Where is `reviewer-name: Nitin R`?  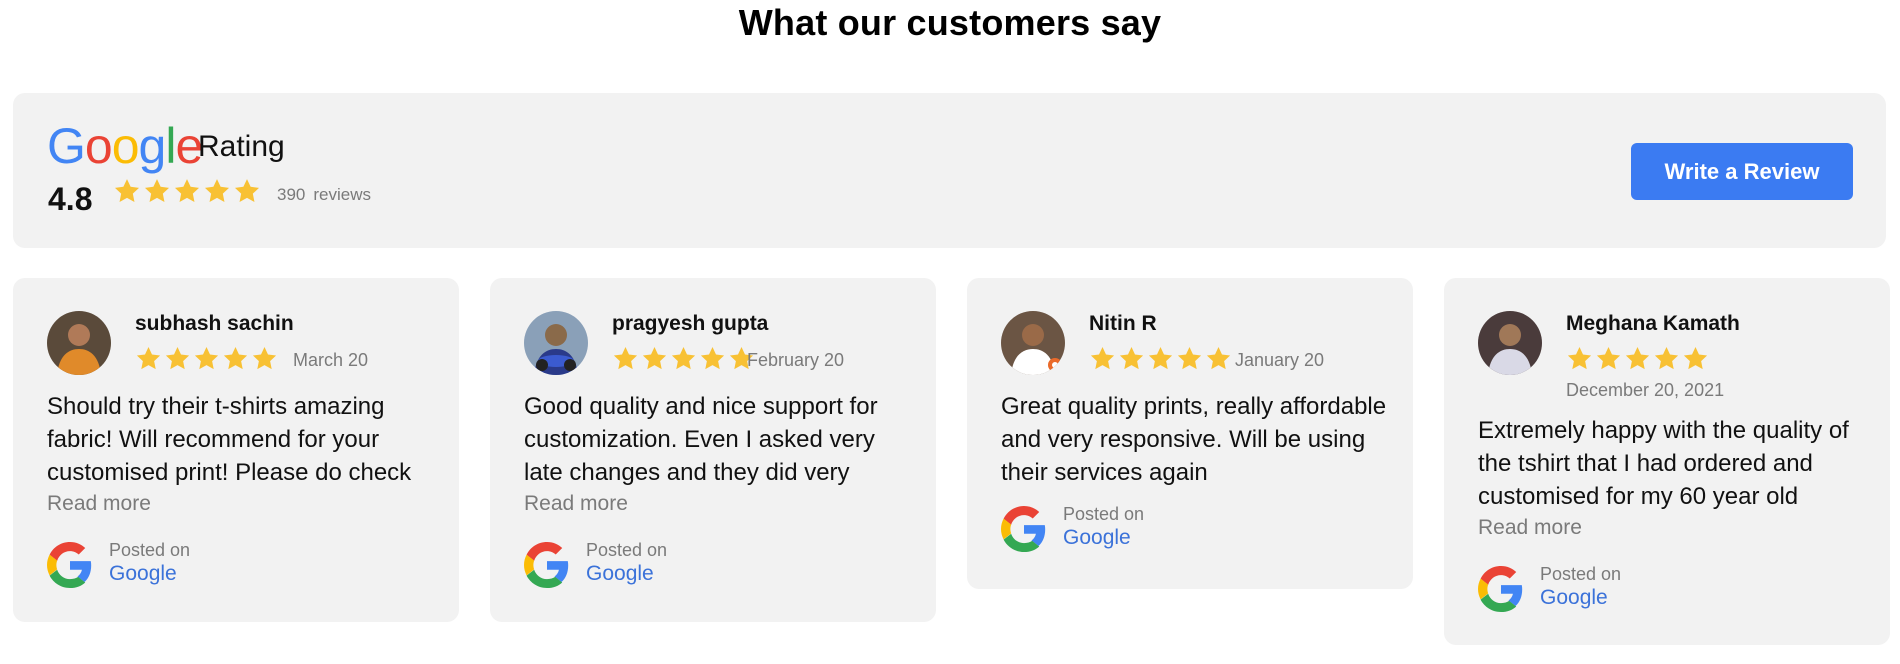 reviewer-name: Nitin R is located at coordinates (1123, 323).